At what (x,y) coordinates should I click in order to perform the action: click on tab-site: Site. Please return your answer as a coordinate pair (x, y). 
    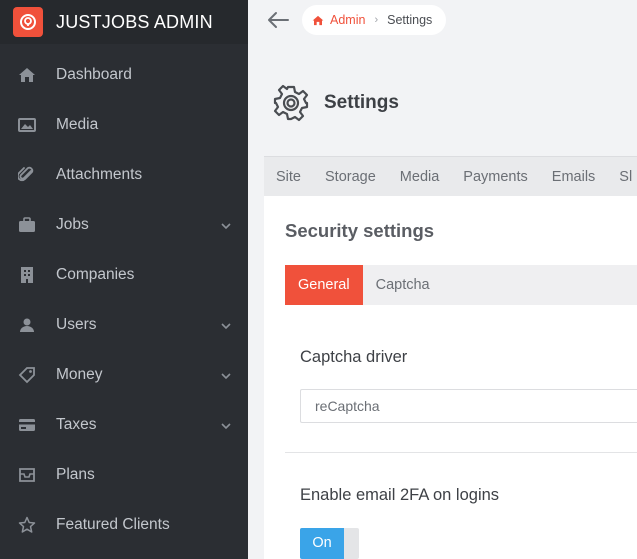
    Looking at the image, I should click on (288, 177).